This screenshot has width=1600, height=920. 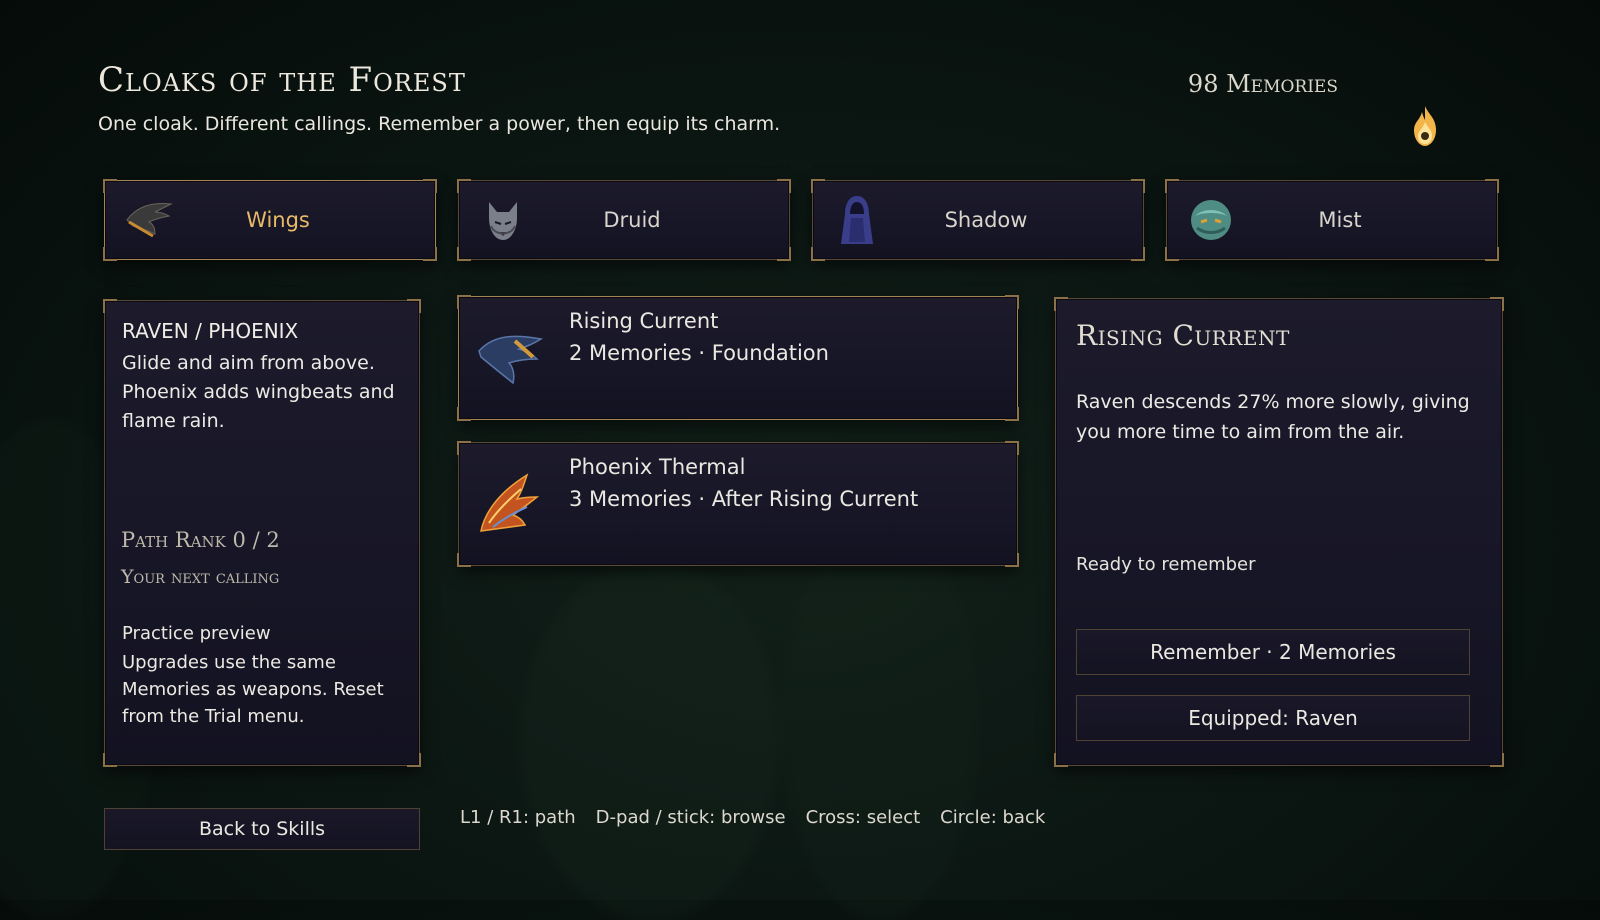 What do you see at coordinates (278, 220) in the screenshot?
I see `tab-wings-label: Wings` at bounding box center [278, 220].